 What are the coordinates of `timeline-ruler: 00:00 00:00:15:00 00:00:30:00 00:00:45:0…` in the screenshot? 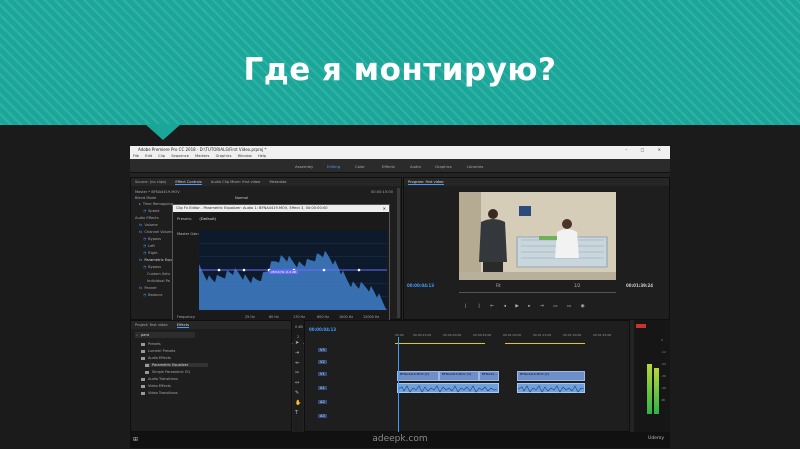 It's located at (513, 336).